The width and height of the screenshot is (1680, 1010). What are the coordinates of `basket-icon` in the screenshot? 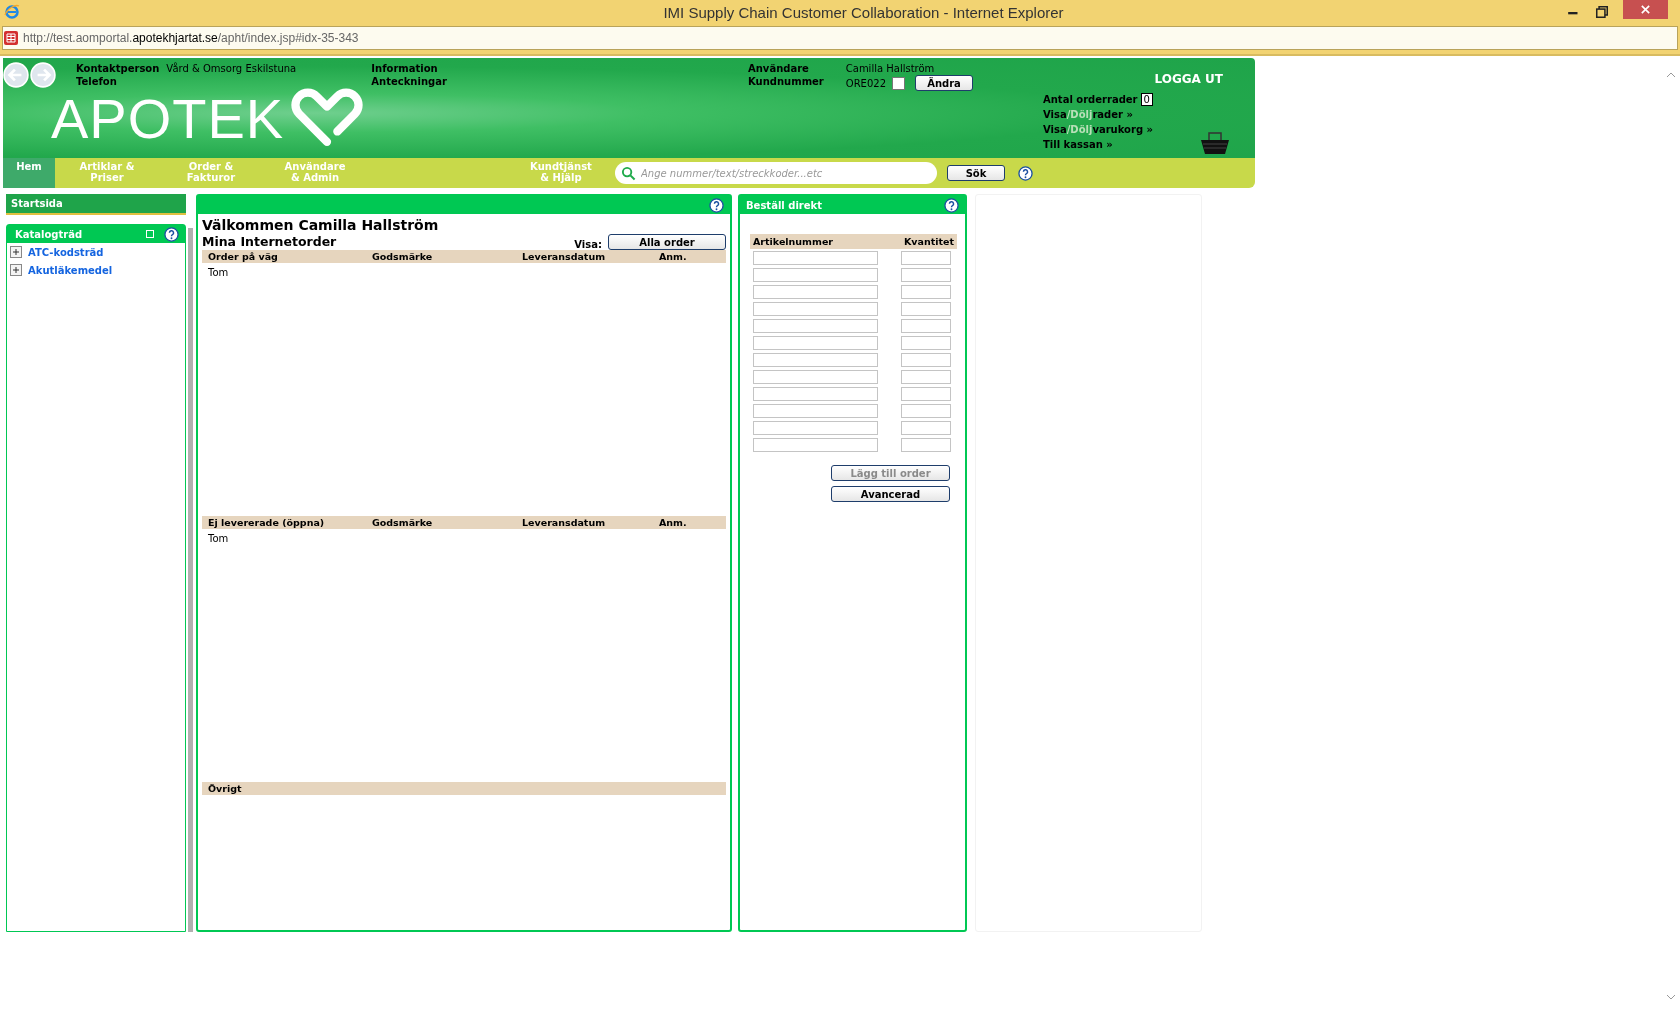 It's located at (1215, 143).